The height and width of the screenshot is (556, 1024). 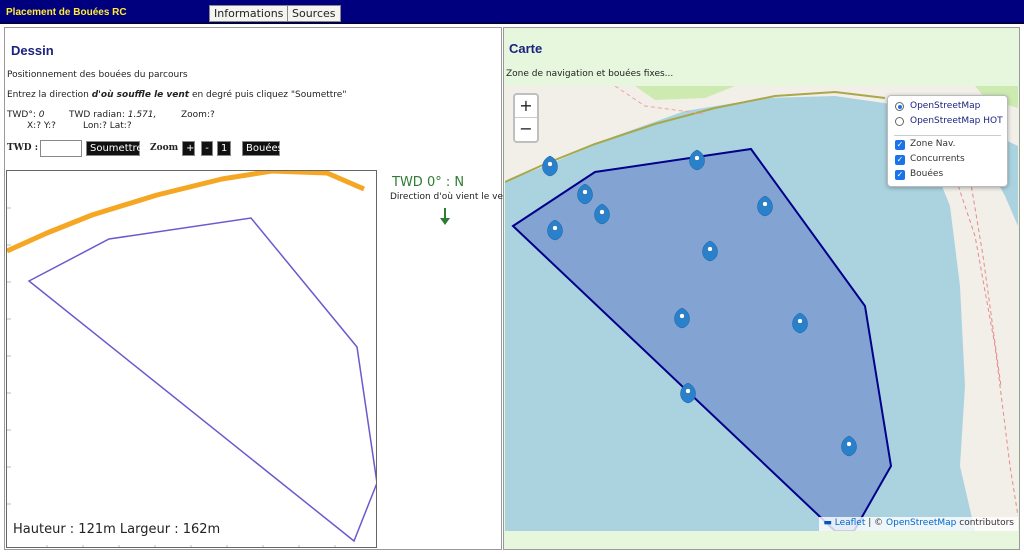 I want to click on twd-rad-label: TWD radian:, so click(x=98, y=115).